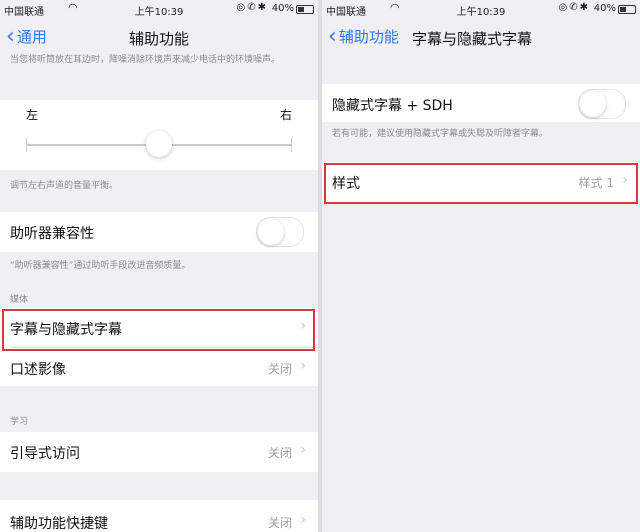 The width and height of the screenshot is (640, 532). Describe the element at coordinates (159, 367) in the screenshot. I see `audio-description-row: 口述影像 关闭 ›` at that location.